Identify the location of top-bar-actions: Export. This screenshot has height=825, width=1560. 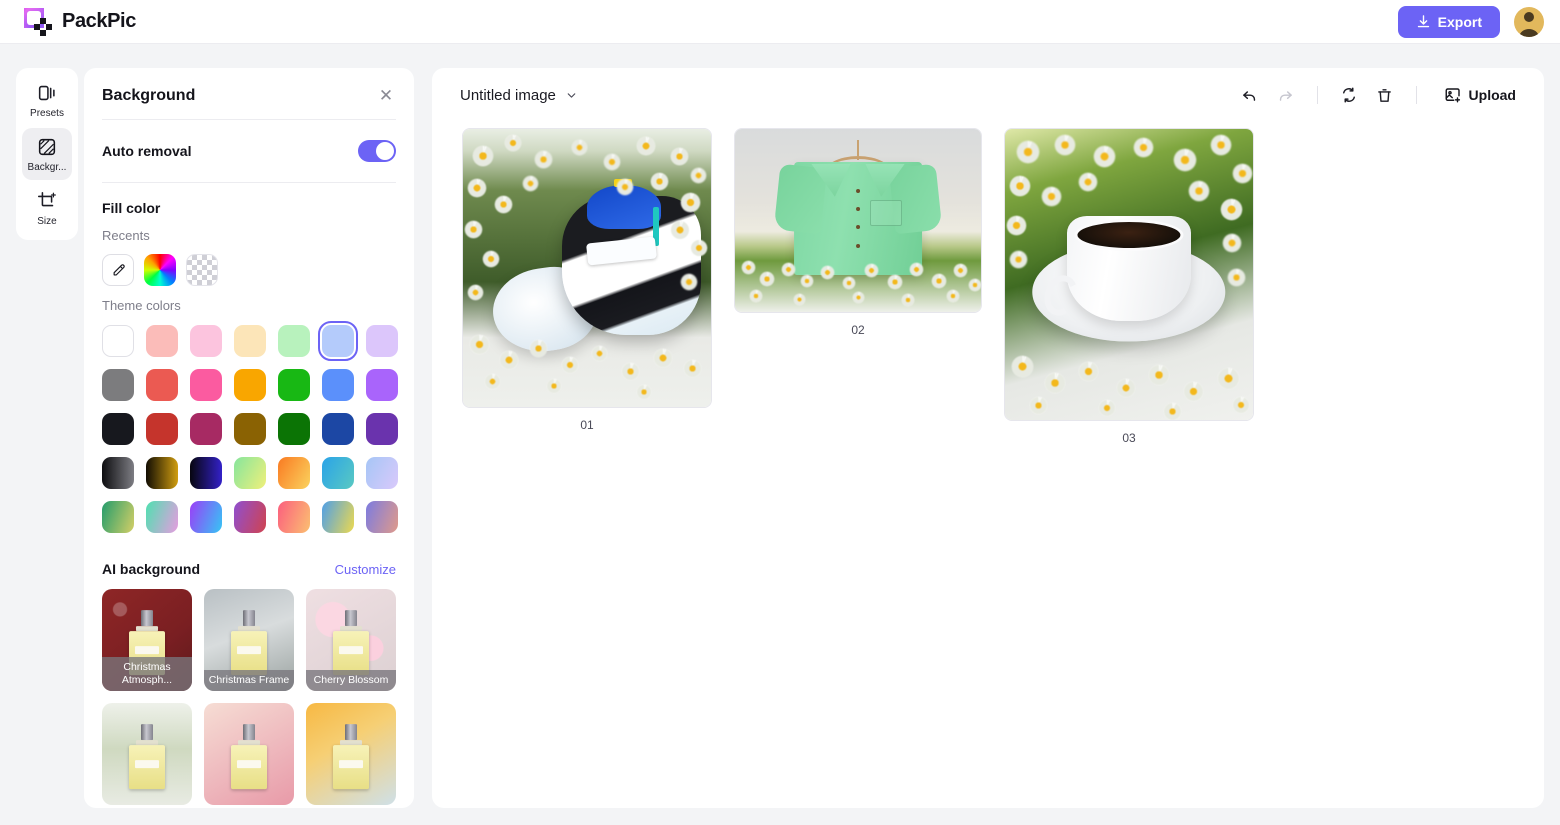
(1470, 21).